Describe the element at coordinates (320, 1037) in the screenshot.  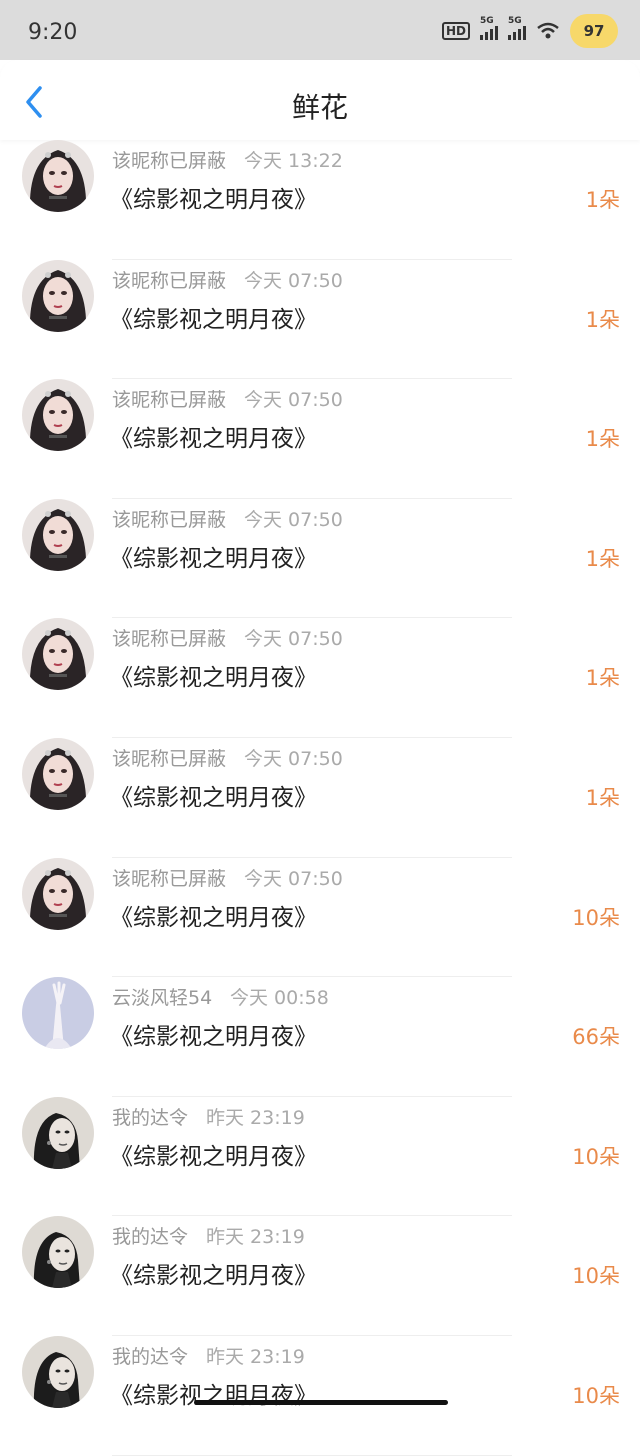
I see `list-item: 云淡风轻54 今天 00:58 《综影视之明月夜》 66朵` at that location.